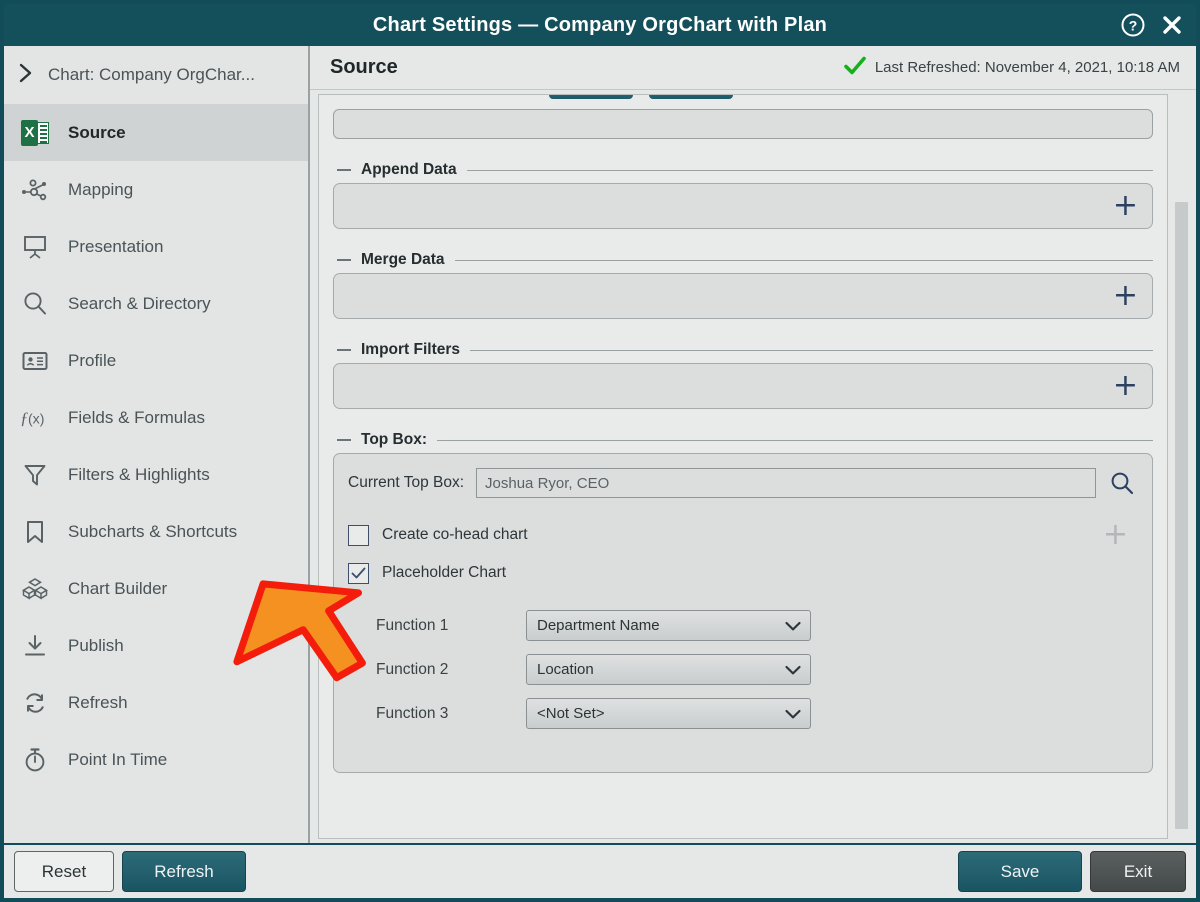 Image resolution: width=1200 pixels, height=902 pixels. I want to click on create-co-head-chart-row: Create co-head chart +, so click(742, 535).